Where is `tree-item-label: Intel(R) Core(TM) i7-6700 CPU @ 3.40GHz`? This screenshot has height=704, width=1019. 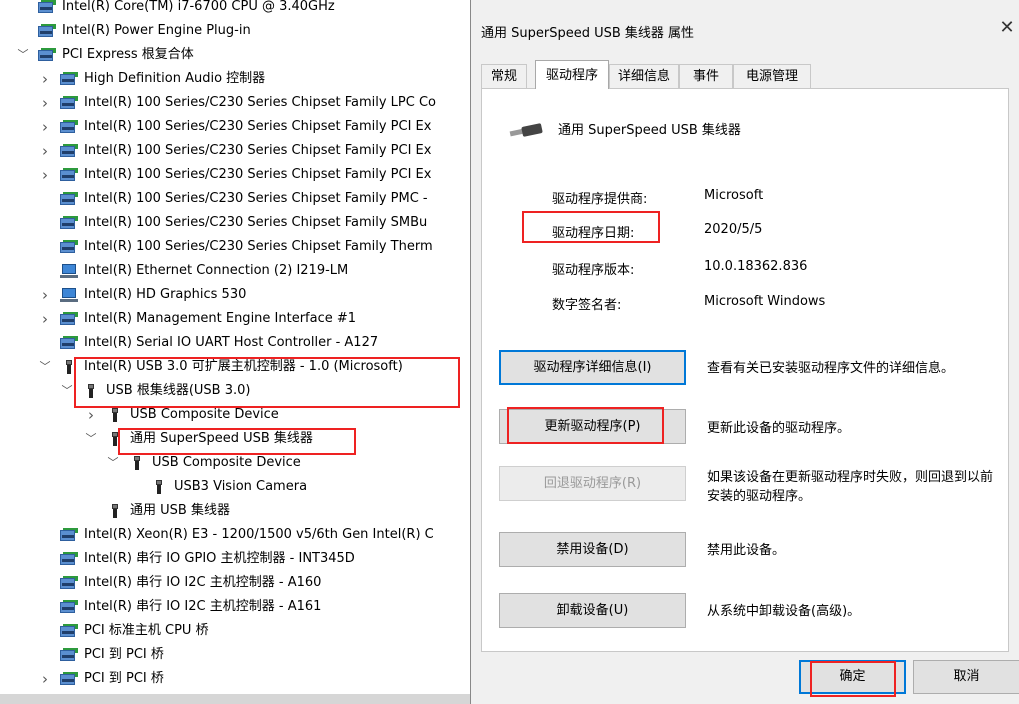
tree-item-label: Intel(R) Core(TM) i7-6700 CPU @ 3.40GHz is located at coordinates (198, 7).